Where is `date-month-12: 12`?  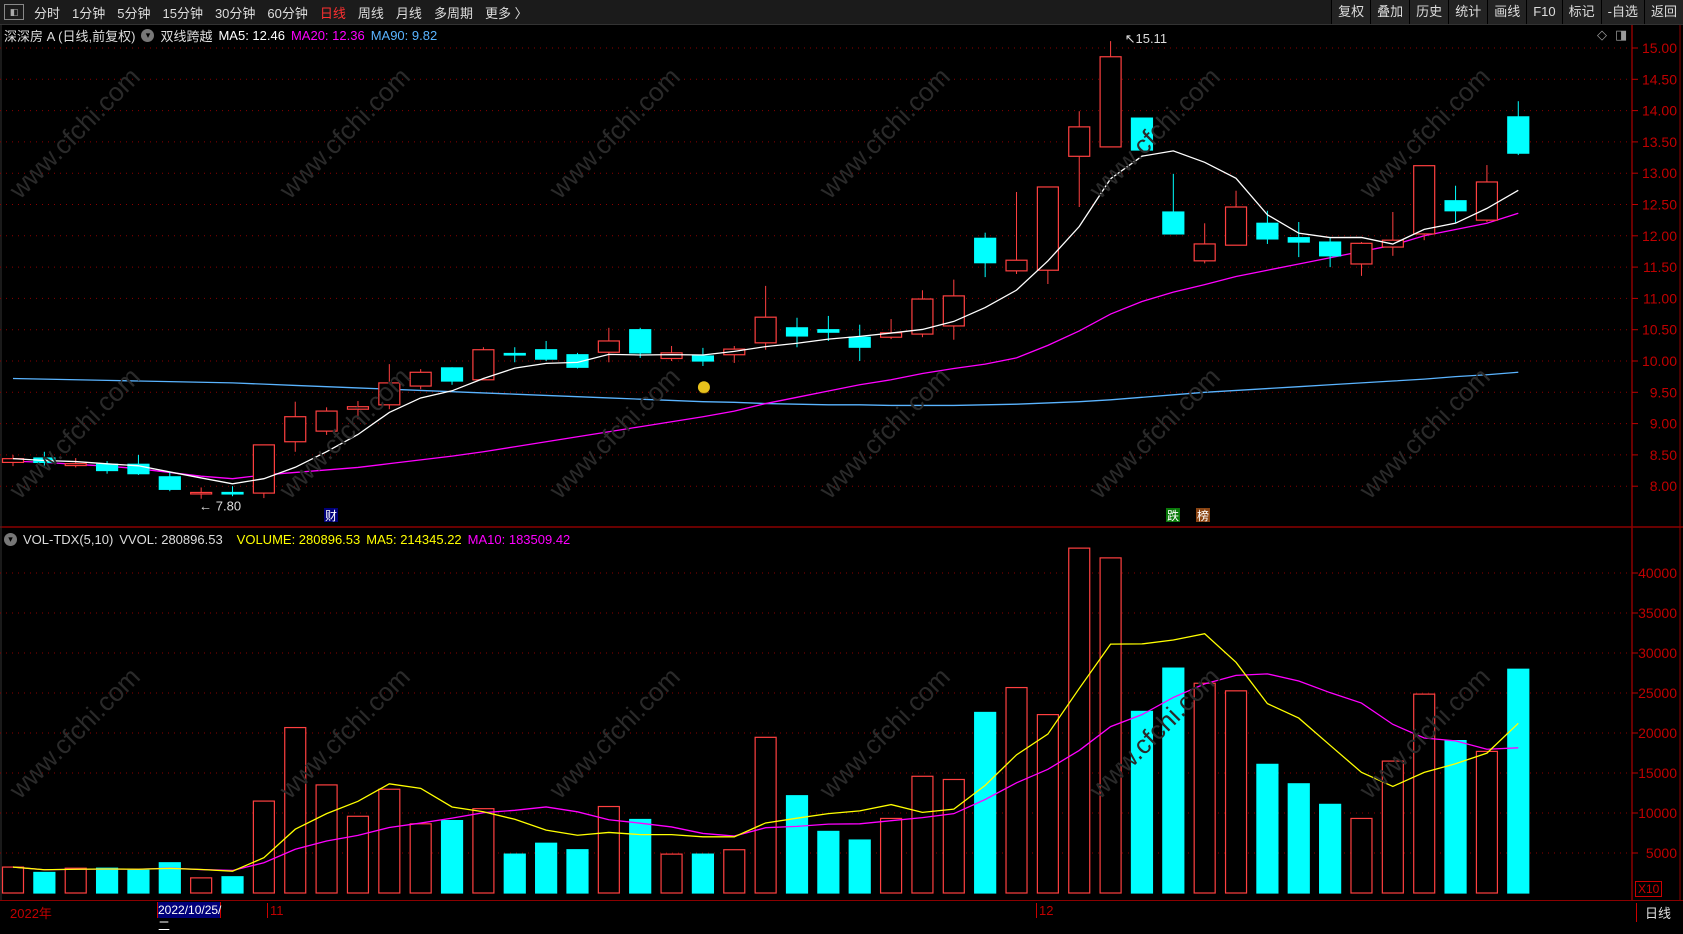
date-month-12: 12 is located at coordinates (1044, 910).